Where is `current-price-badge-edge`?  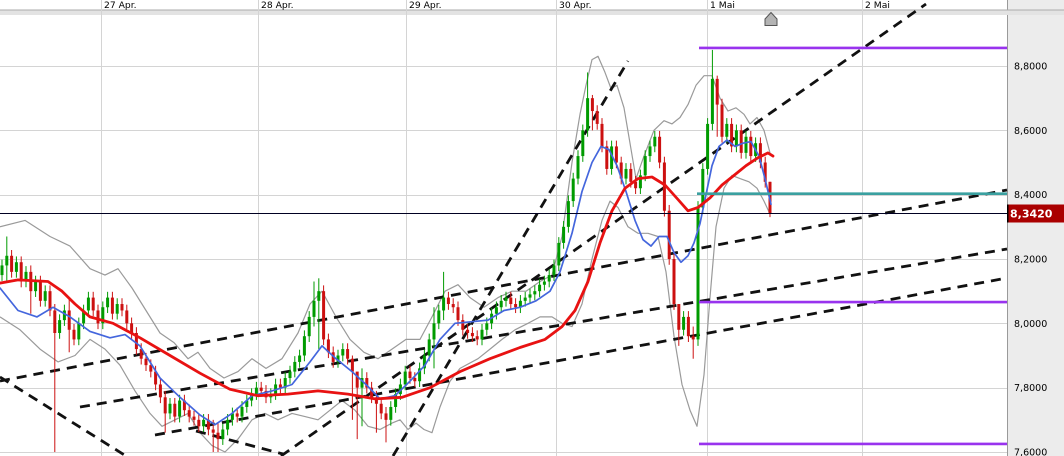
current-price-badge-edge is located at coordinates (1008, 213).